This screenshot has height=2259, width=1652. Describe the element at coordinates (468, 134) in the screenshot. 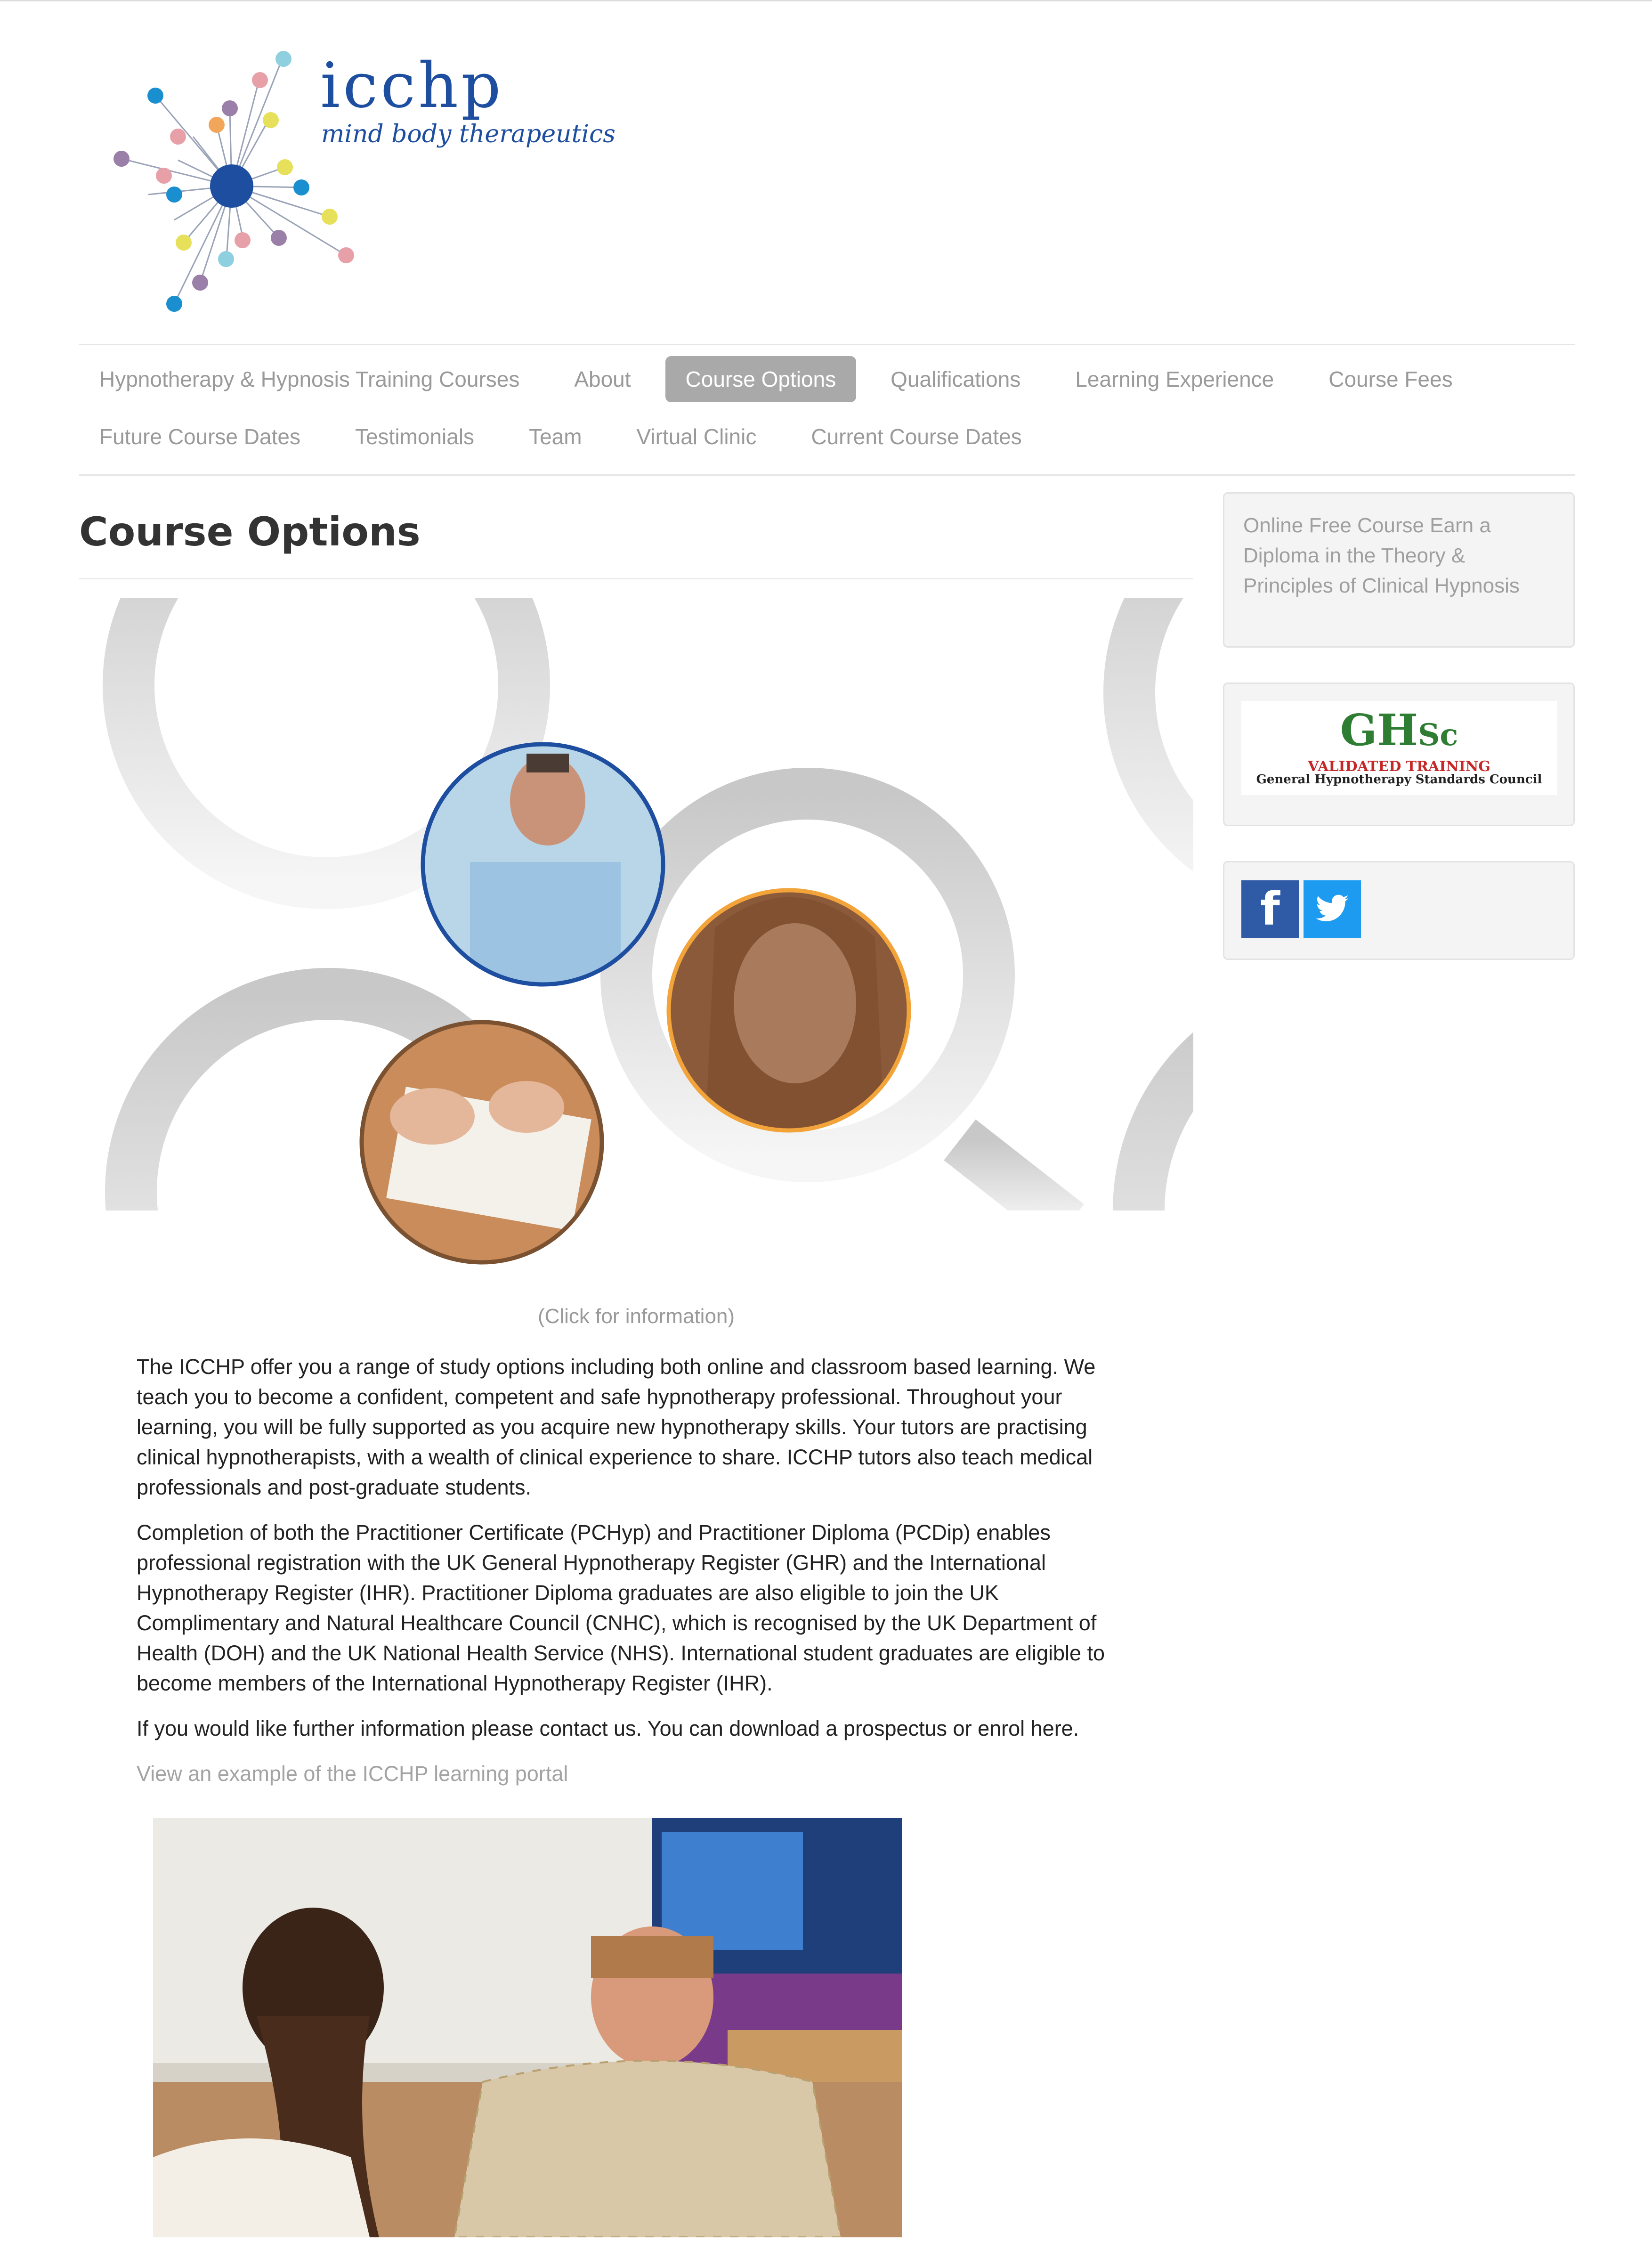

I see `logo-tagline: mind body therapeutics` at that location.